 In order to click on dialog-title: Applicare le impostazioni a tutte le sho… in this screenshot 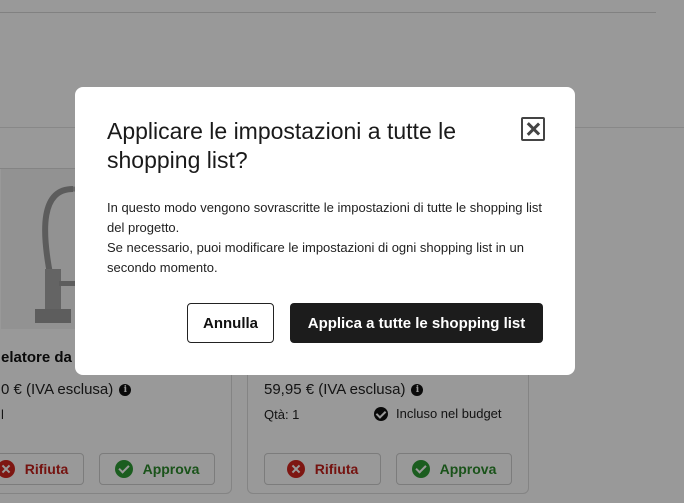, I will do `click(282, 145)`.